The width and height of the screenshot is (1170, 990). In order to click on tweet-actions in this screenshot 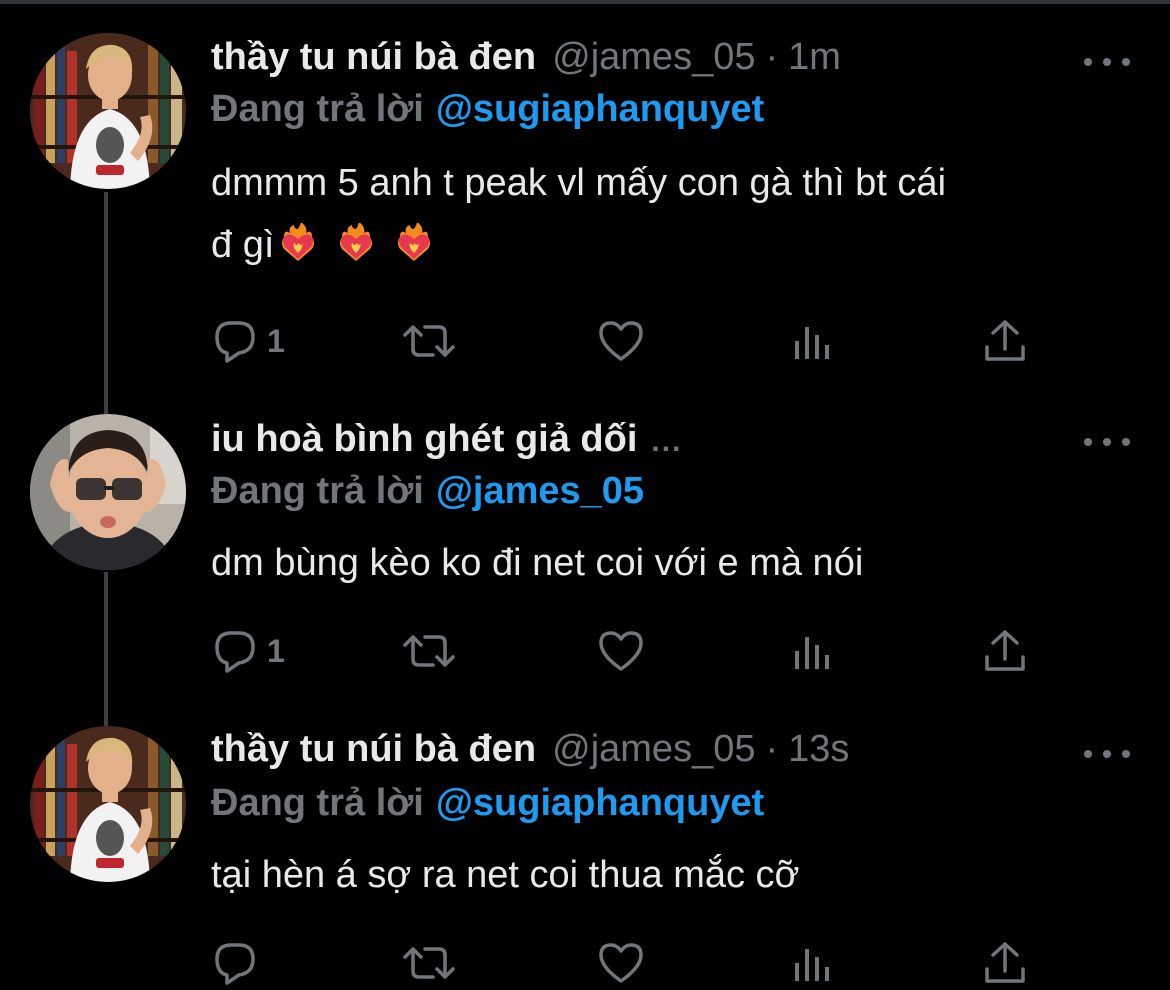, I will do `click(626, 963)`.